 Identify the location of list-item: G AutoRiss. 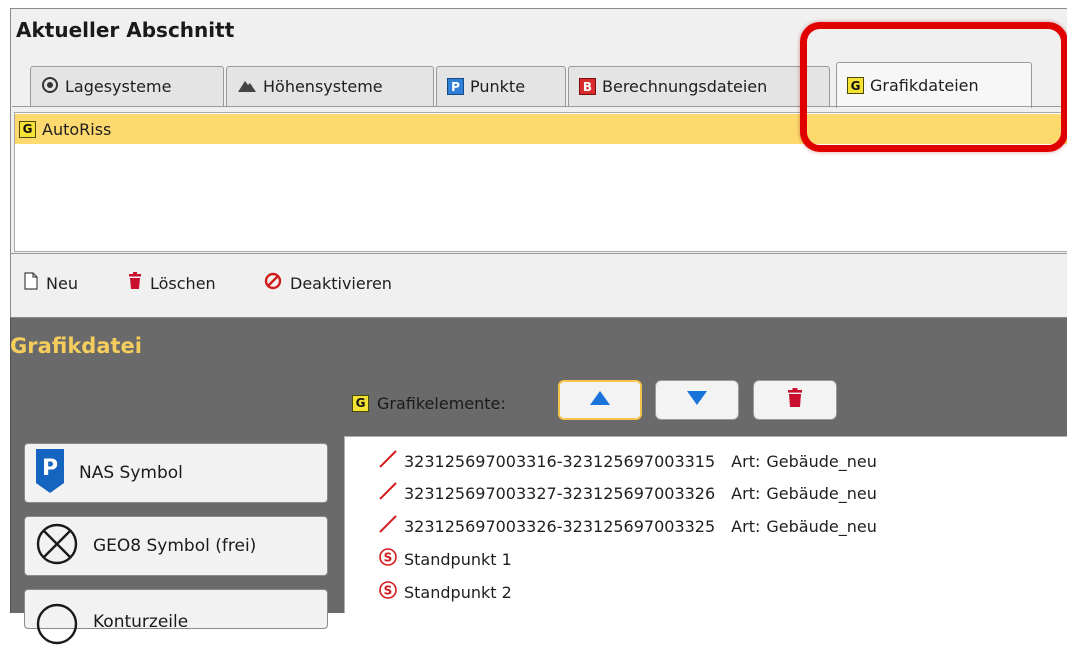
(541, 129).